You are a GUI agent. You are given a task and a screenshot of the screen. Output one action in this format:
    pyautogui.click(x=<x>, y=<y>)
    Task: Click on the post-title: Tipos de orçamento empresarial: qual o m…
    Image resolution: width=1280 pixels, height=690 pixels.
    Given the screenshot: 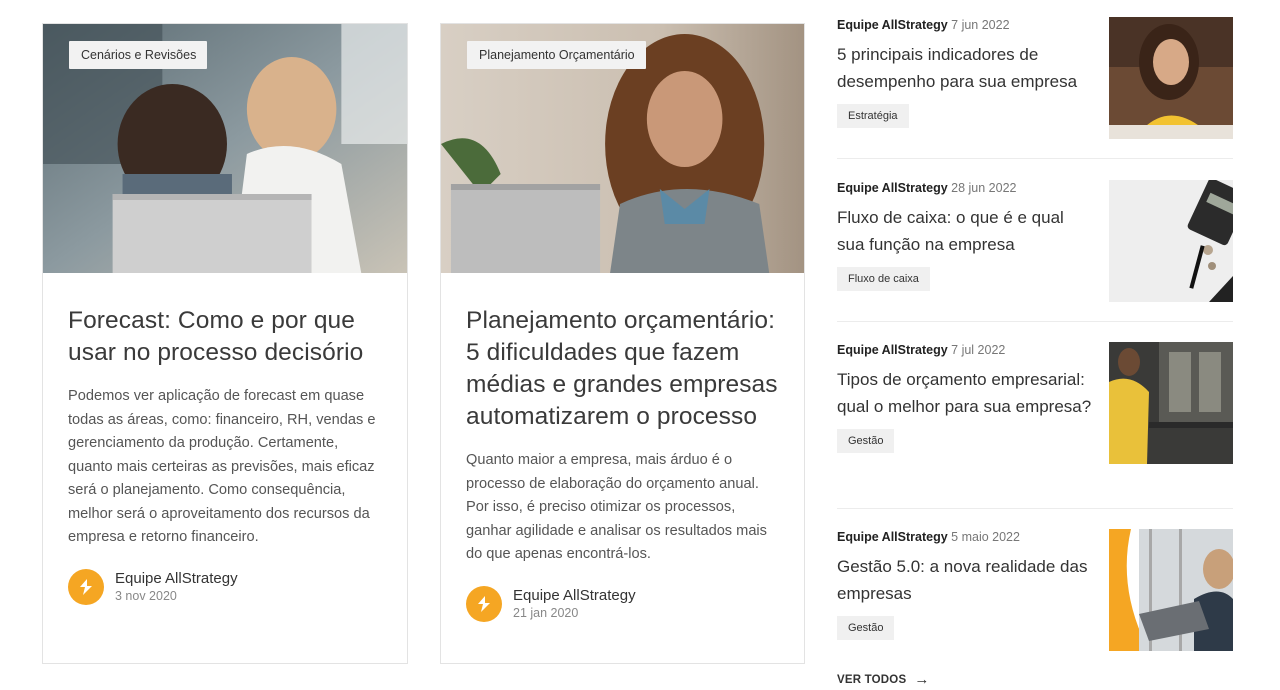 What is the action you would take?
    pyautogui.click(x=966, y=393)
    